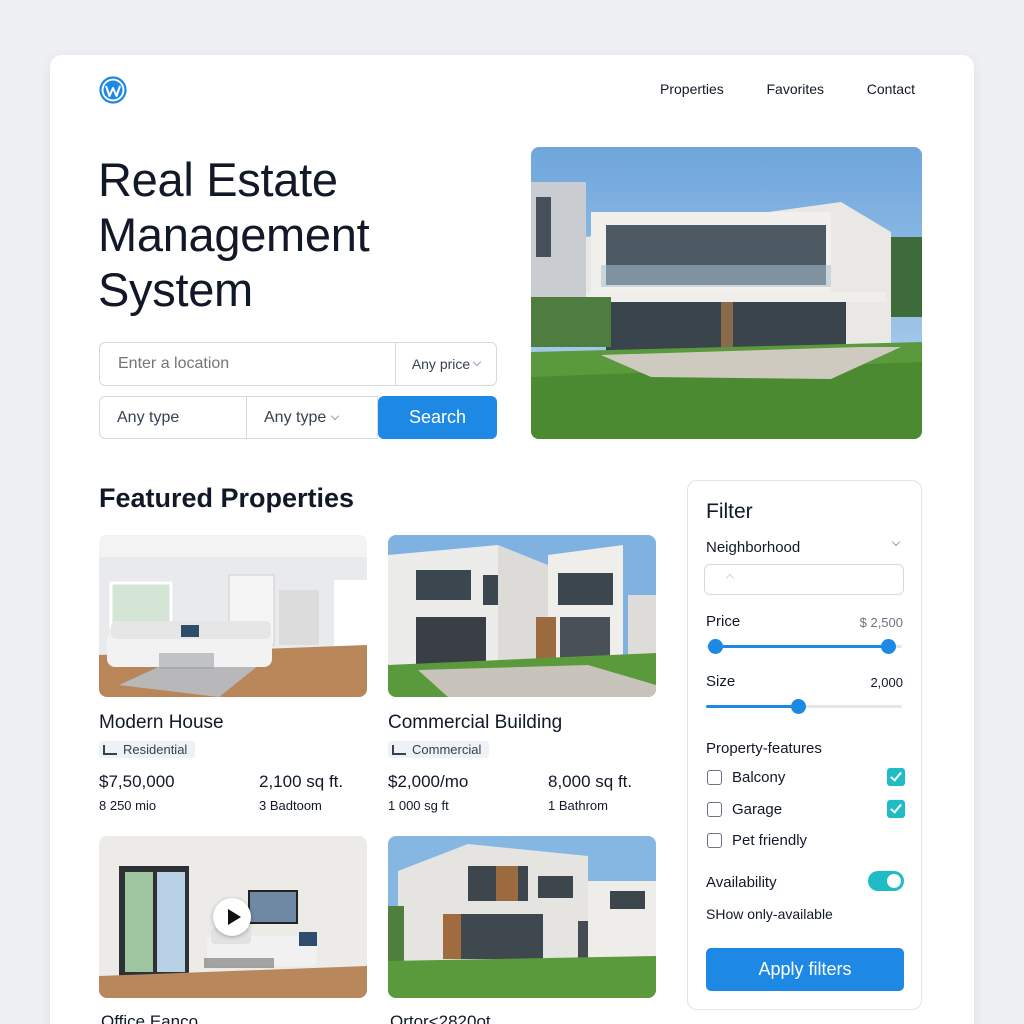 The height and width of the screenshot is (1024, 1024). I want to click on property-detail-2: 1 Bathrom, so click(578, 805).